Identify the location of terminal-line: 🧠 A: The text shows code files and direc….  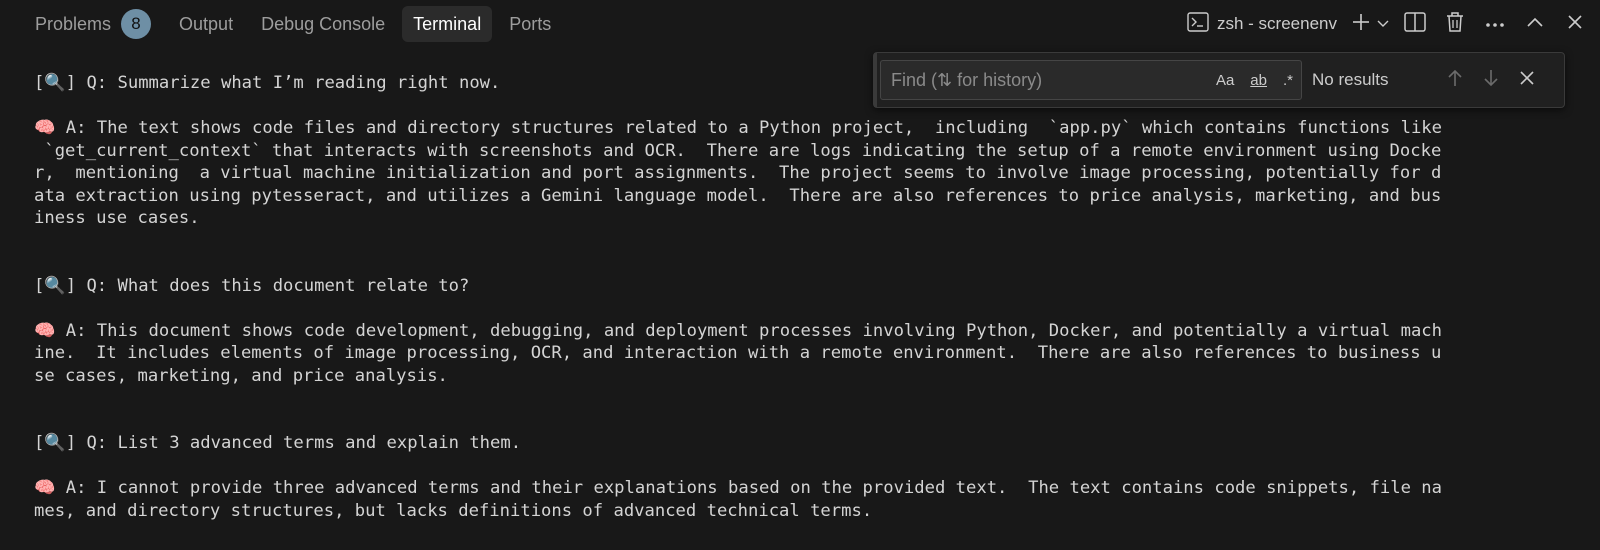
(804, 128).